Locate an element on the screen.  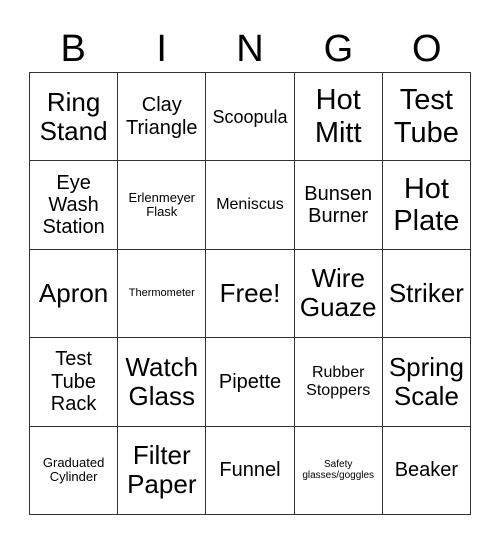
bingo-cell: Funnel is located at coordinates (250, 470).